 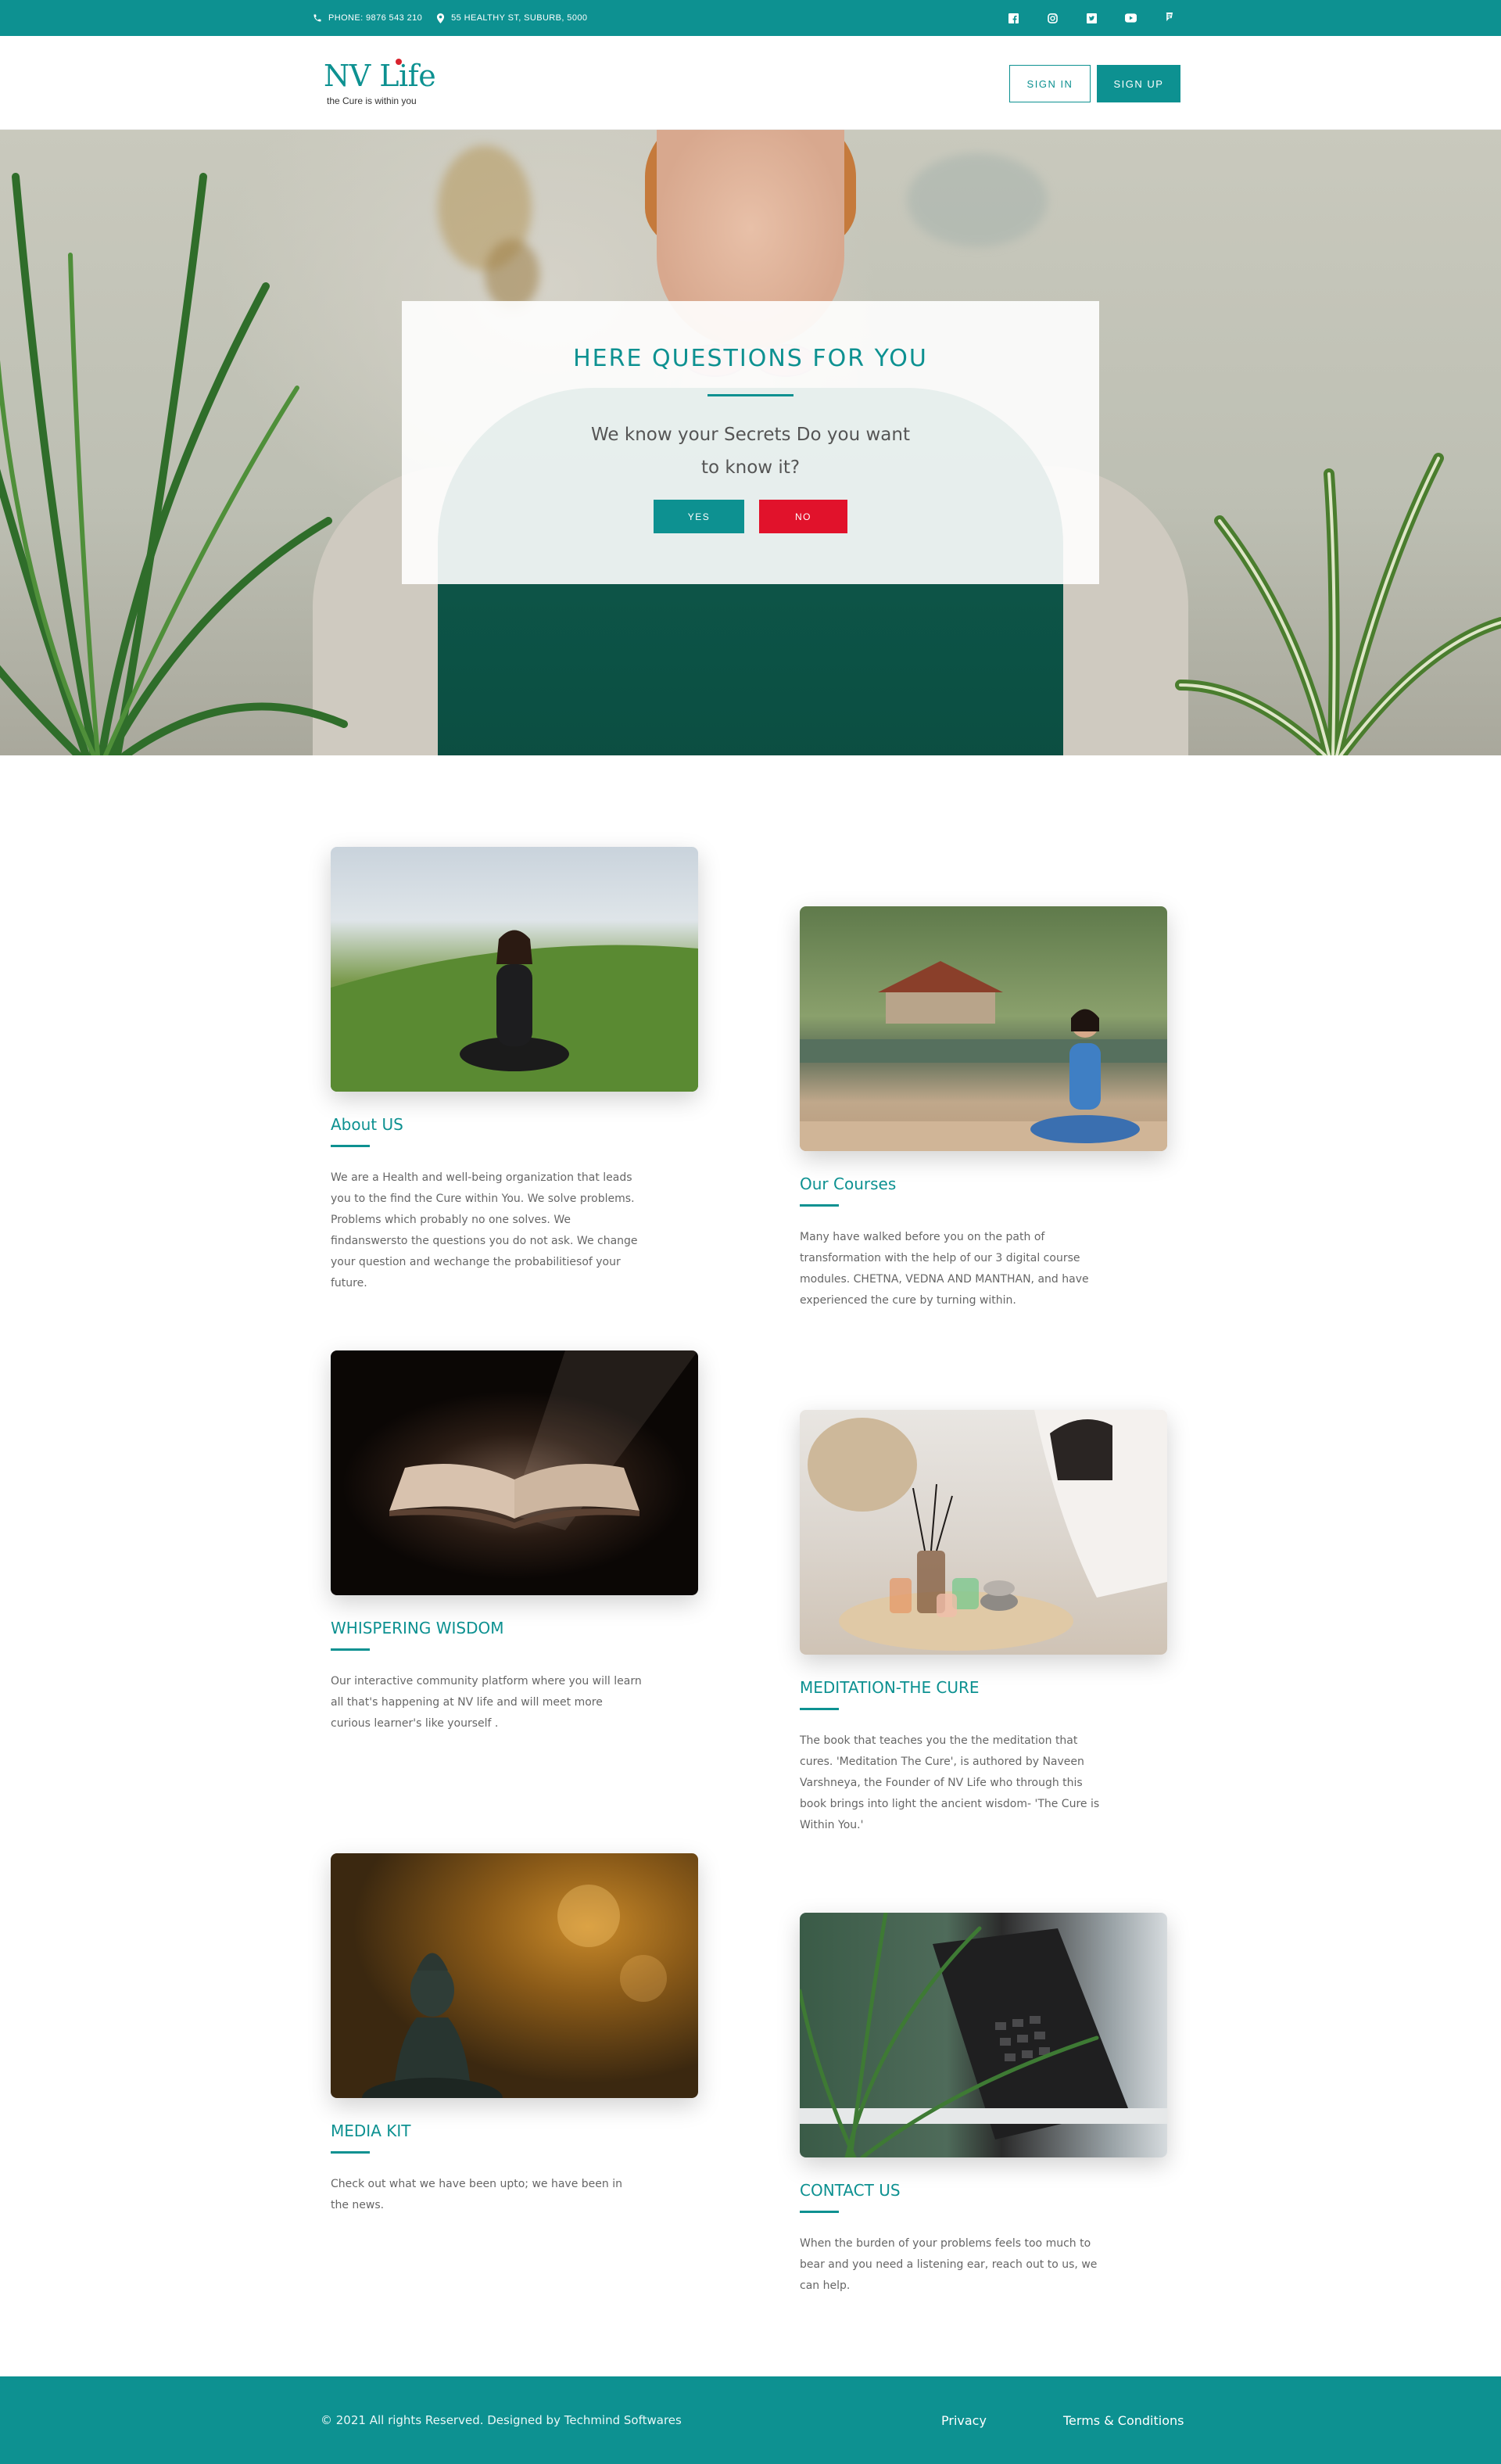 What do you see at coordinates (1169, 18) in the screenshot?
I see `foursquare-icon` at bounding box center [1169, 18].